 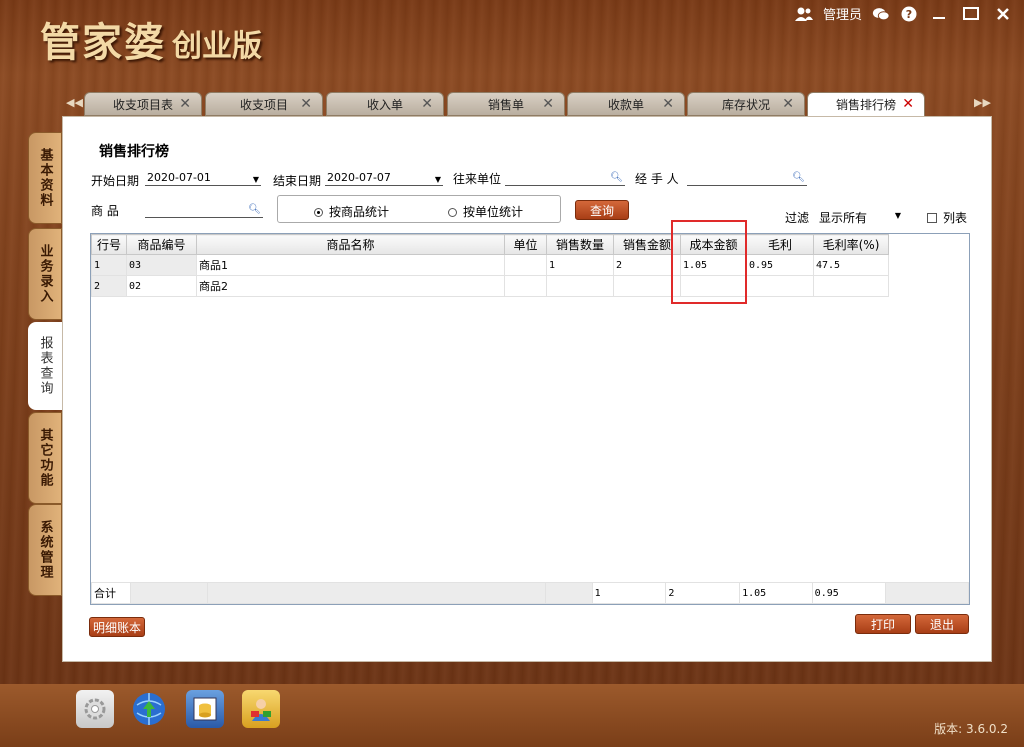 I want to click on minimize-button, so click(x=939, y=14).